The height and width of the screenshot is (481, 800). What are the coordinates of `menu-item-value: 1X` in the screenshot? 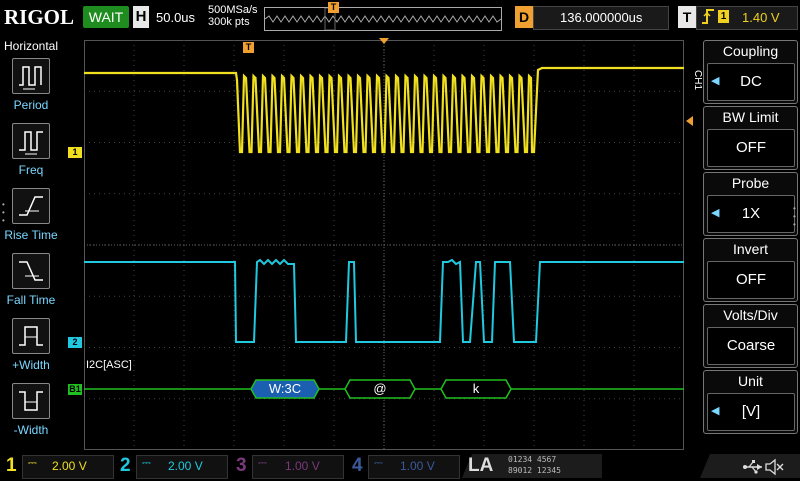 It's located at (751, 213).